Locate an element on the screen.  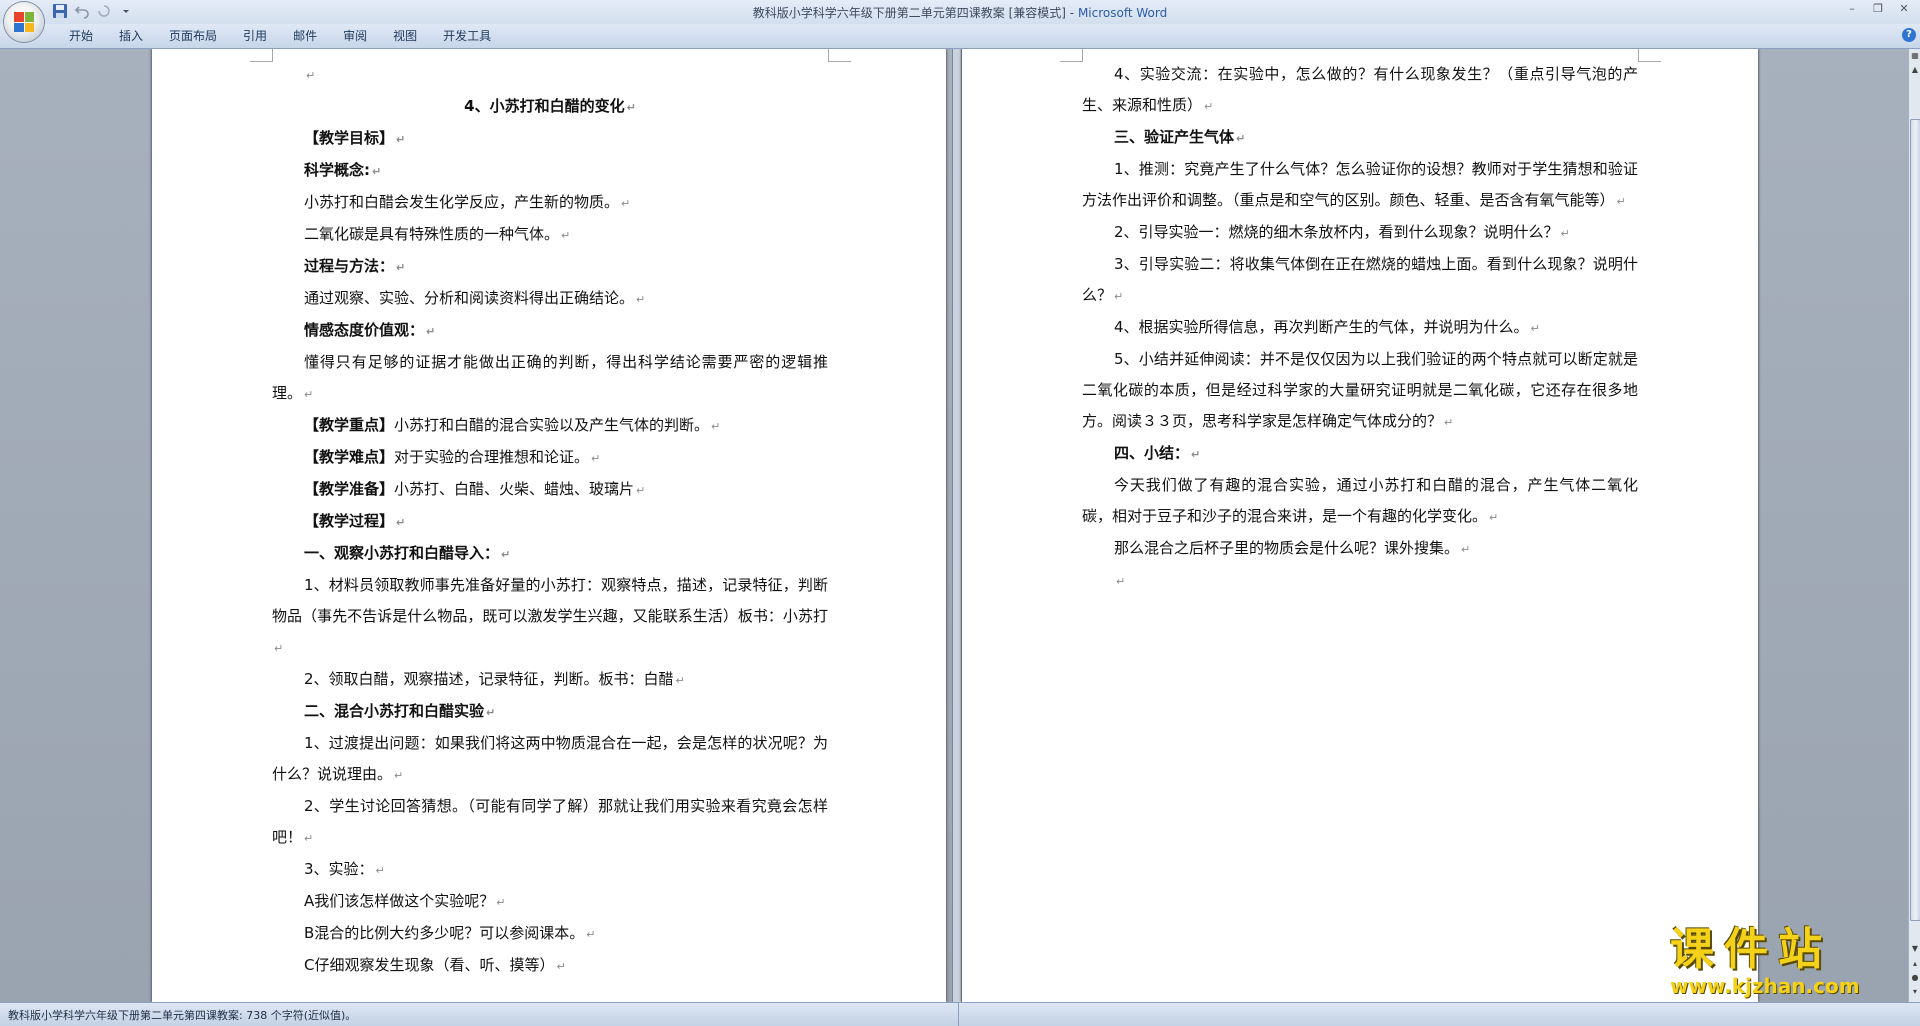
minimize-icon: – is located at coordinates (1852, 9).